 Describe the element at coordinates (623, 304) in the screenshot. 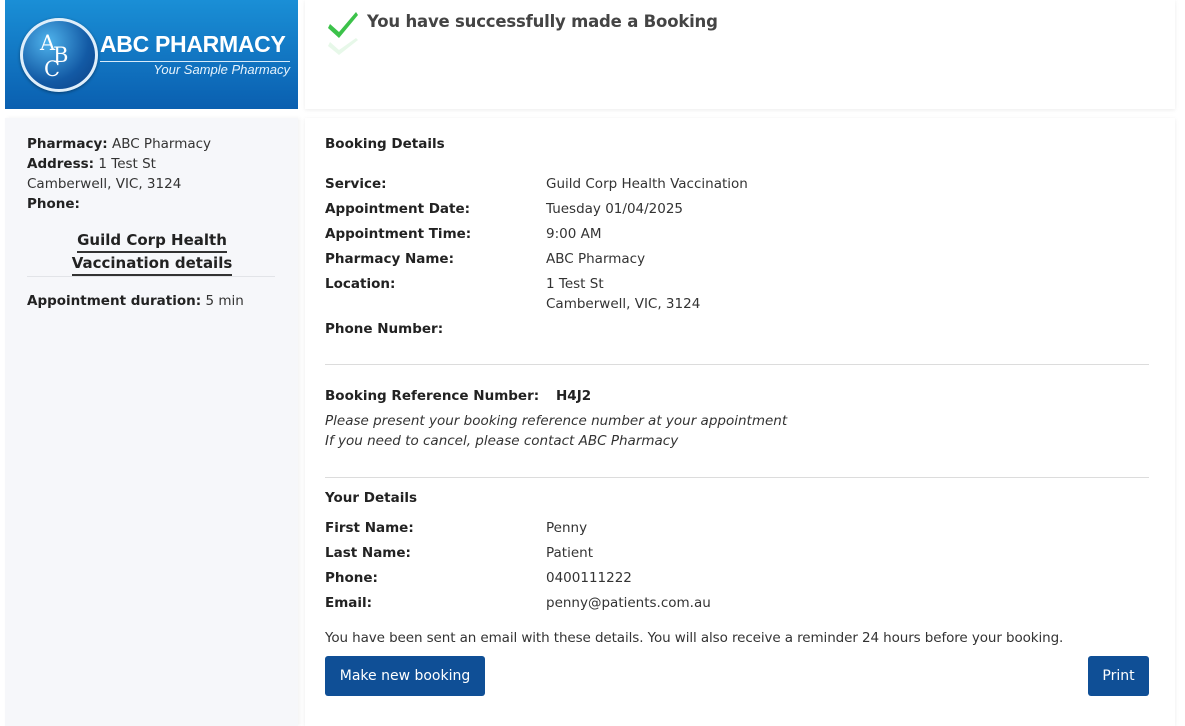

I see `location-line2: Camberwell, VIC, 3124` at that location.